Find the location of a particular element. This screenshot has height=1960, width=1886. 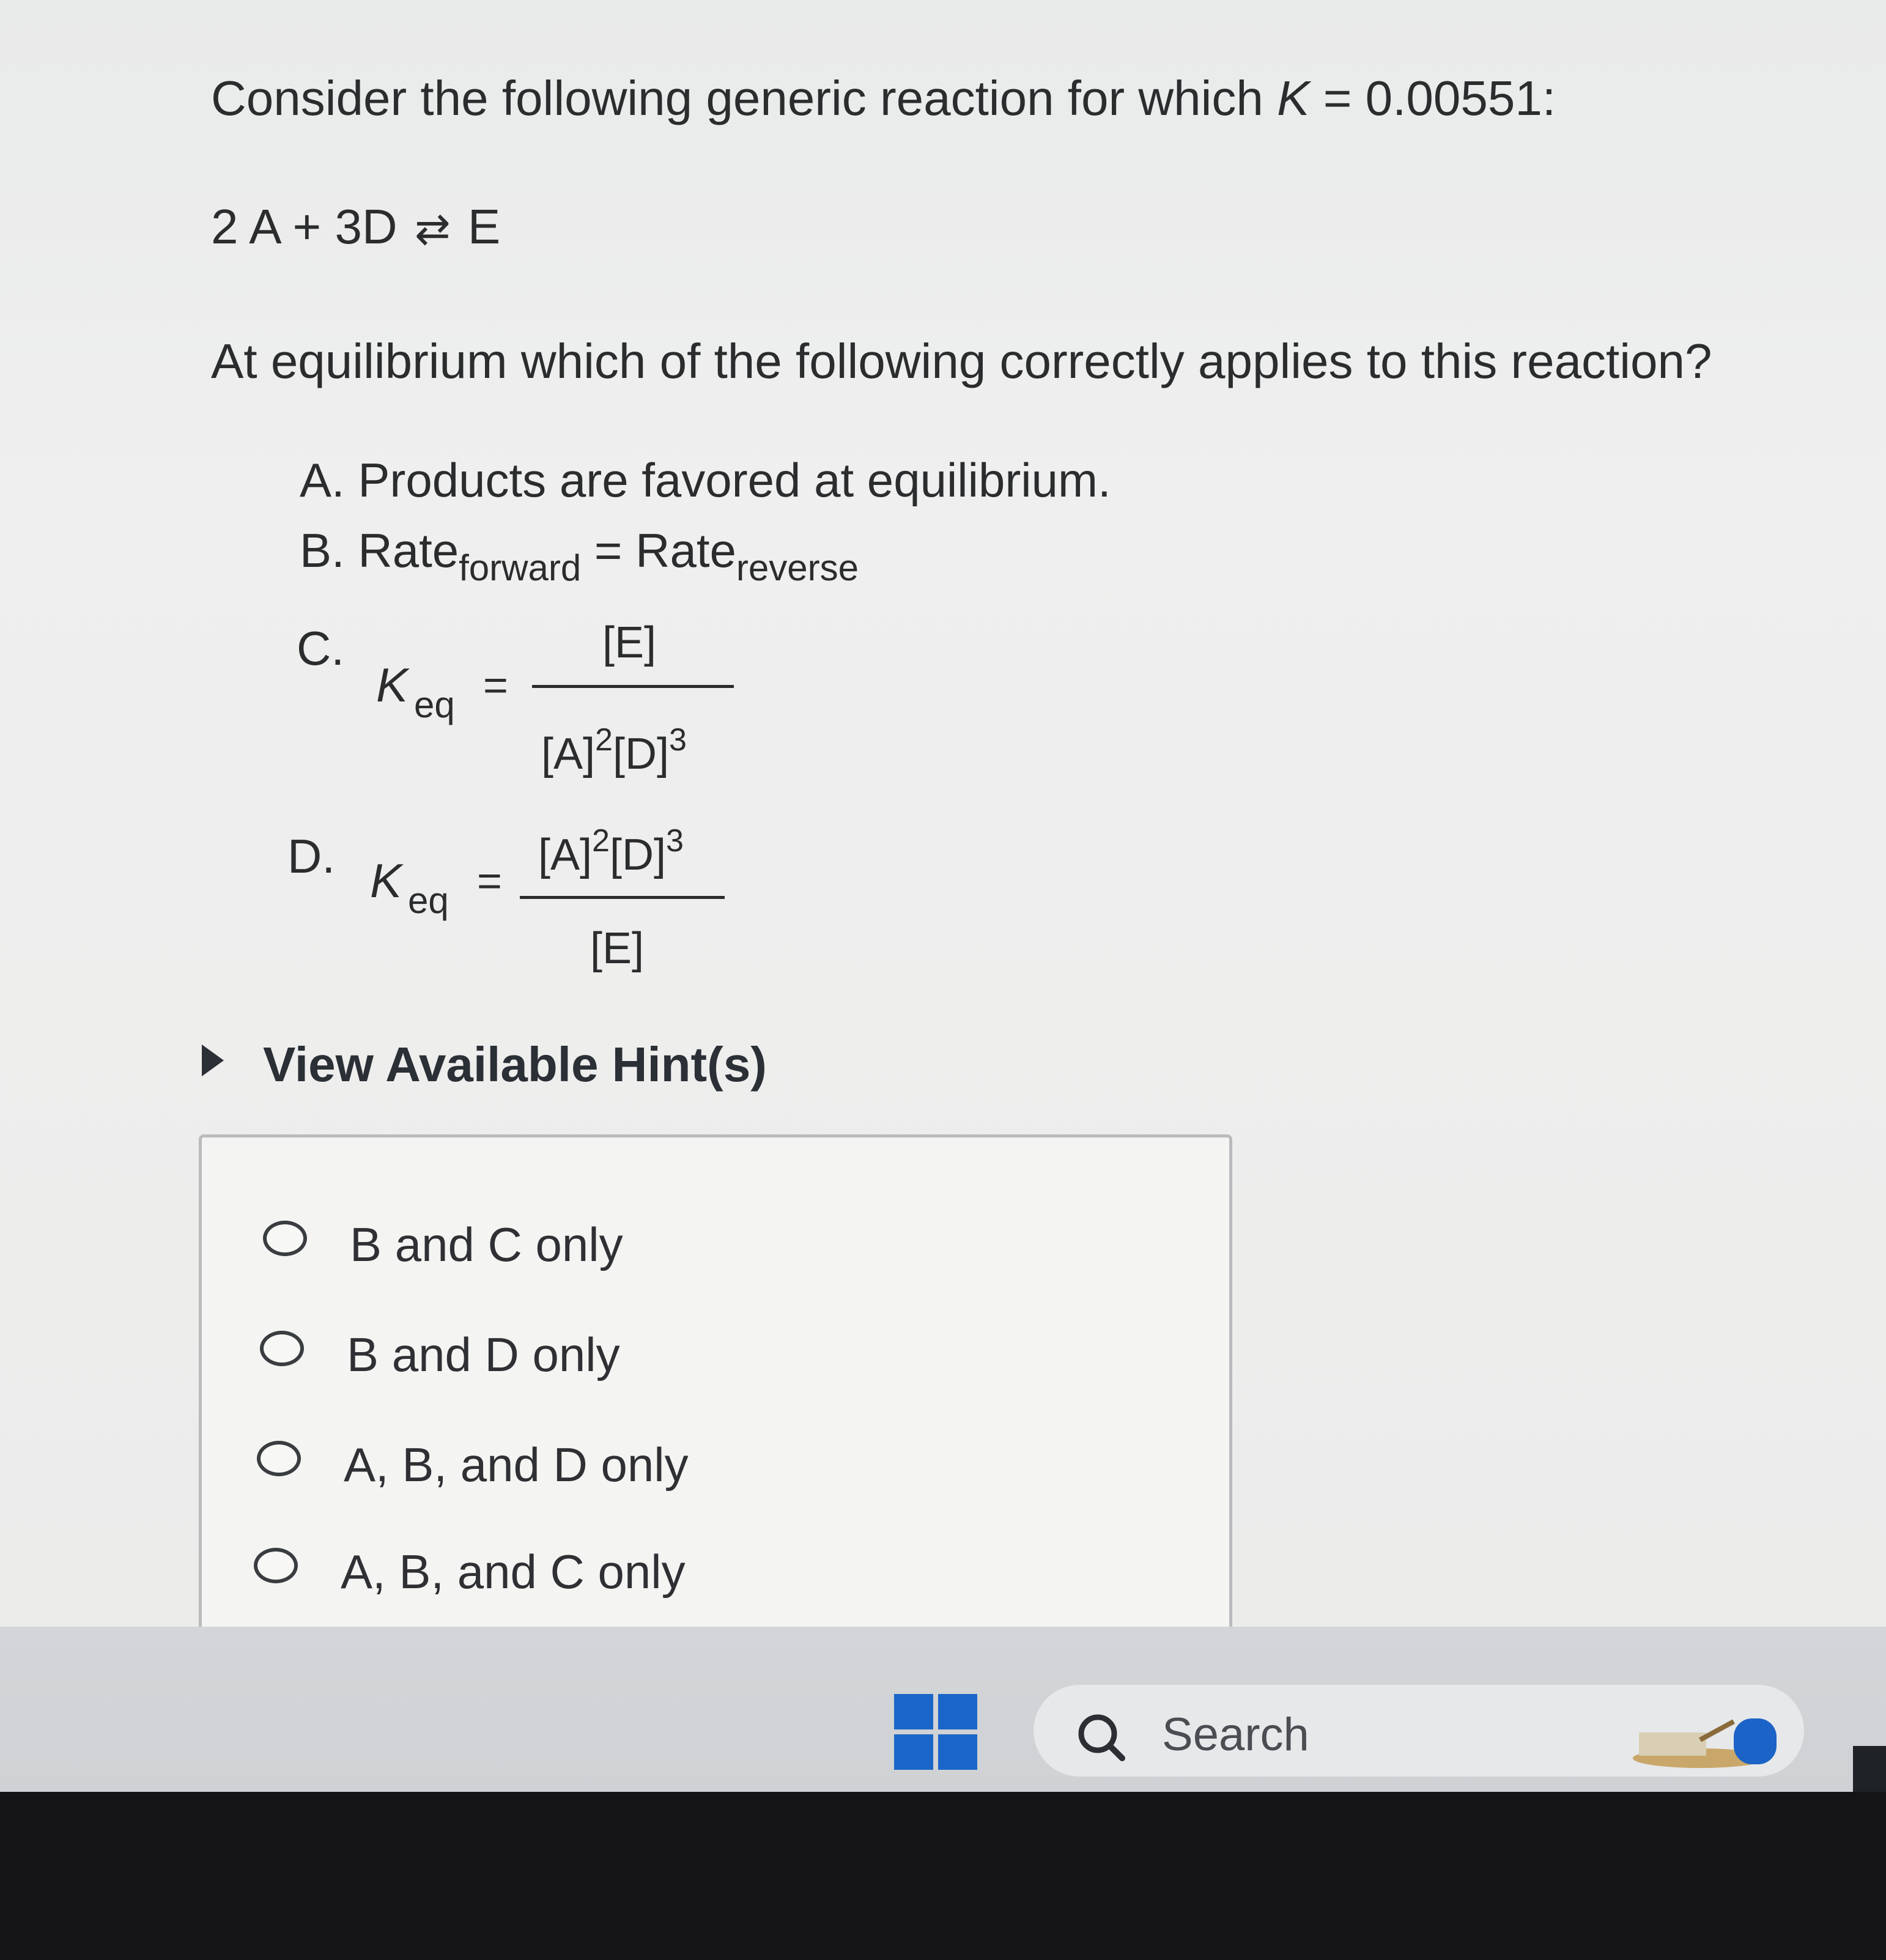

view-hints-toggle: View Available Hint(s) is located at coordinates (484, 1065).